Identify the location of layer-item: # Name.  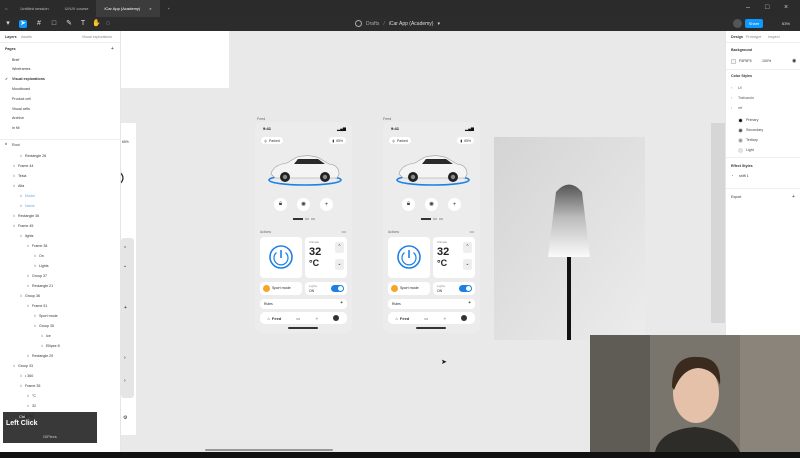
(60, 205).